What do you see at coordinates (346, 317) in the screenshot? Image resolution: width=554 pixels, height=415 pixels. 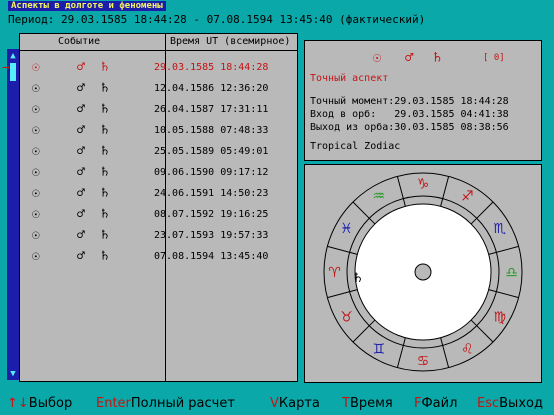 I see `zodiac-sign-1-icon: ♉` at bounding box center [346, 317].